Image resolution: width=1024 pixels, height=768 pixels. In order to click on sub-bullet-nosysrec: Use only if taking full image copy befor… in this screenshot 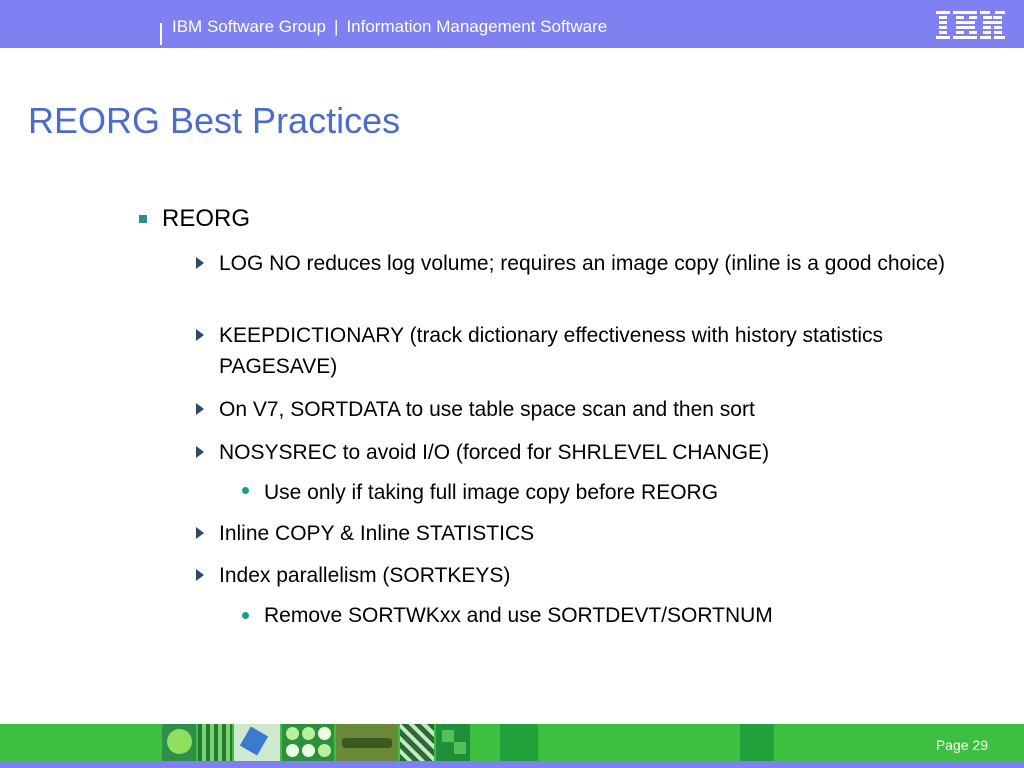, I will do `click(491, 492)`.